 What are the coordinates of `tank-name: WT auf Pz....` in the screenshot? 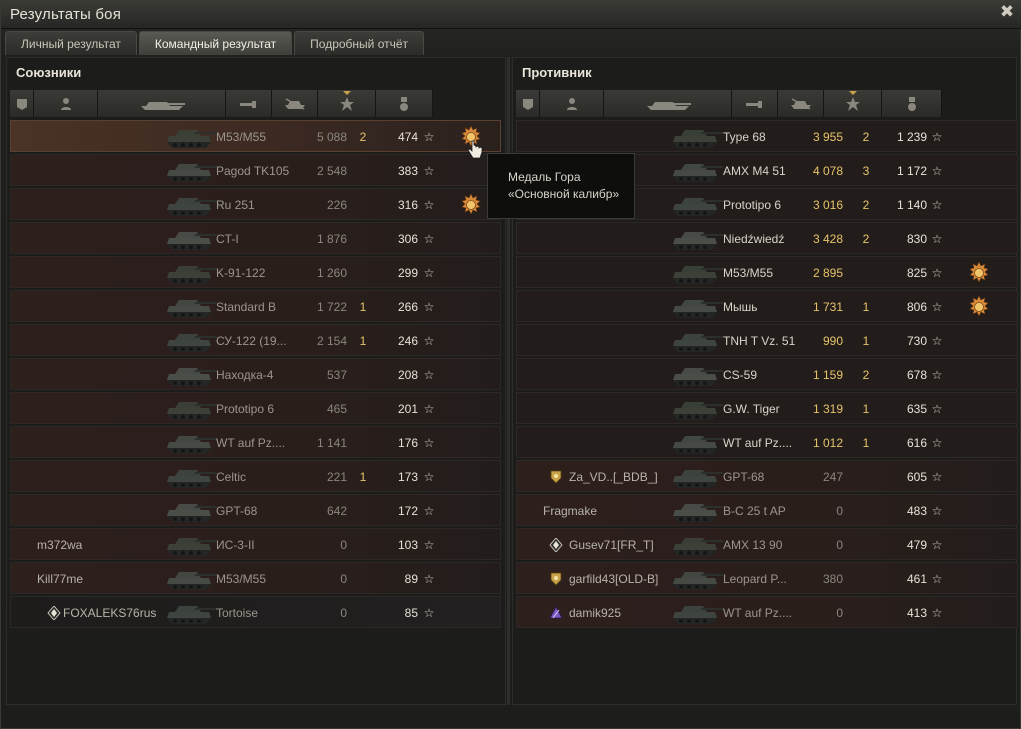 It's located at (251, 443).